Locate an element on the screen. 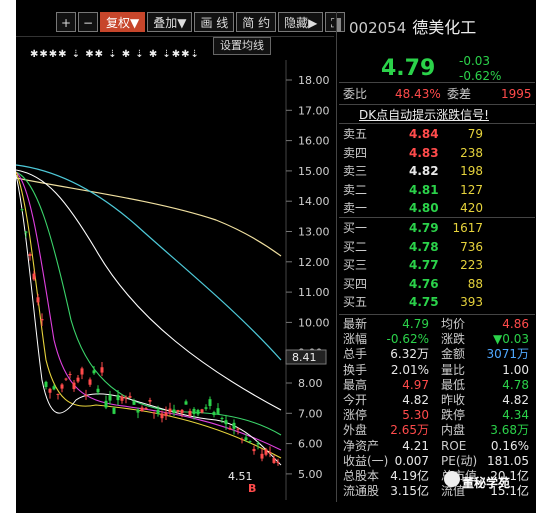 The image size is (550, 513). bid-row: 买三 4.77 223 is located at coordinates (438, 265).